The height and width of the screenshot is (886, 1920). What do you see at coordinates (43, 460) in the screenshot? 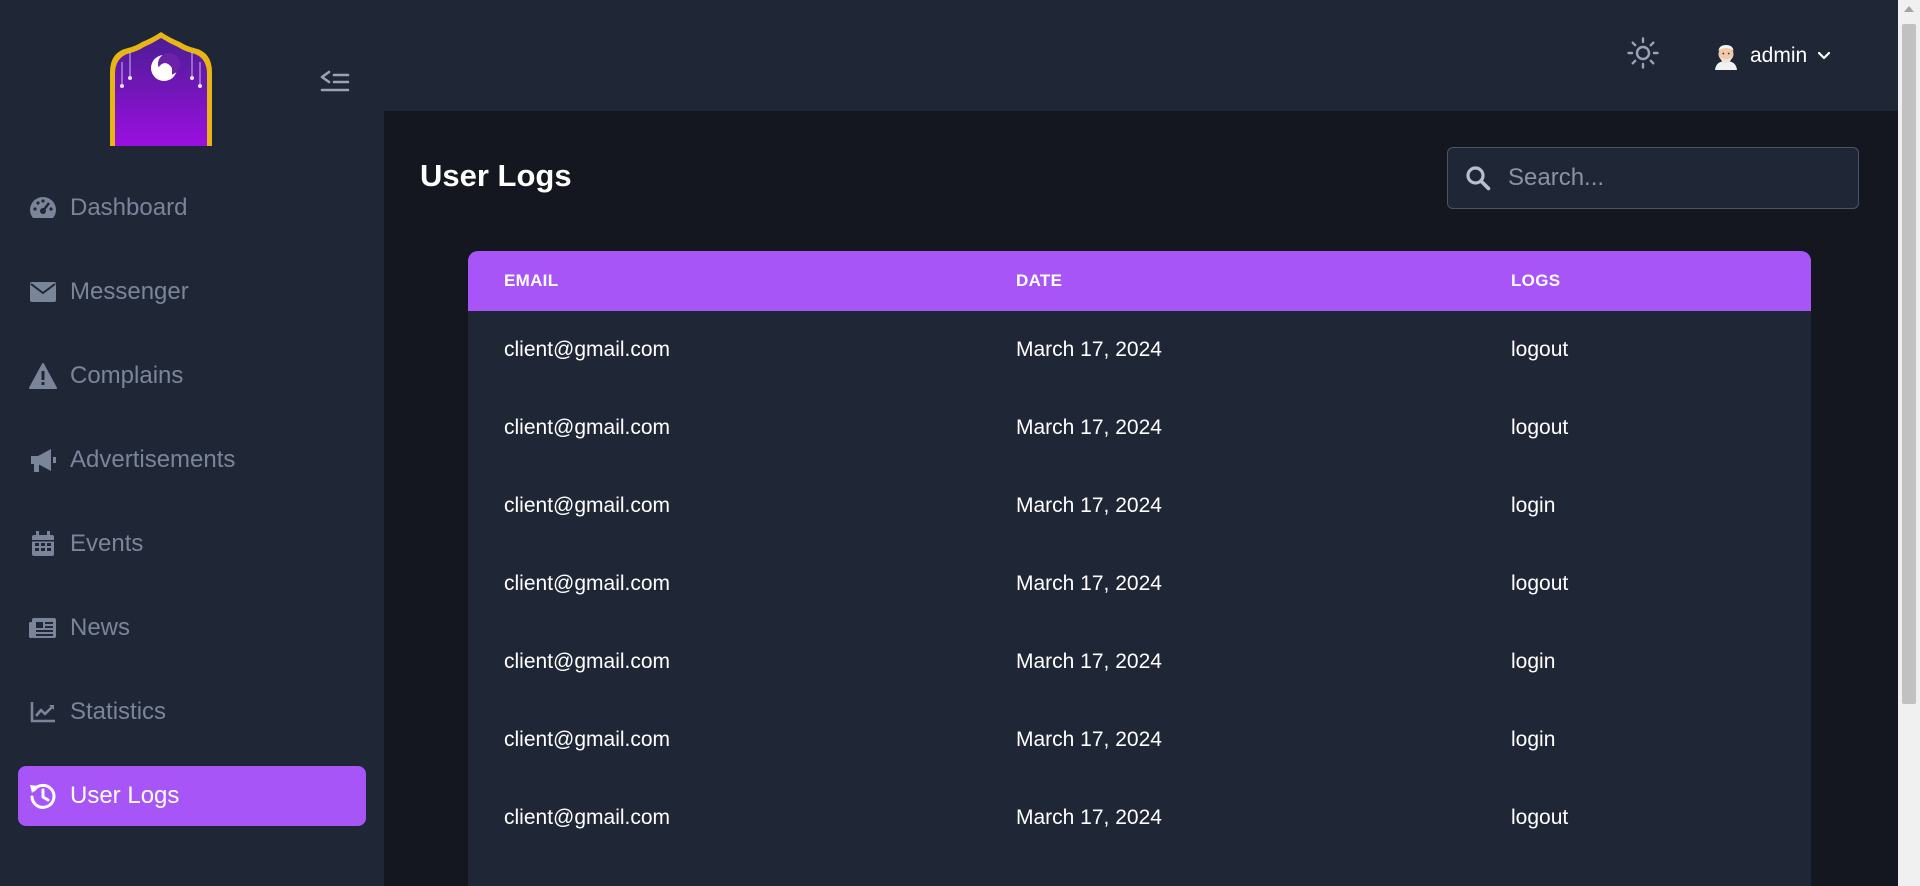
I see `megaphone-icon` at bounding box center [43, 460].